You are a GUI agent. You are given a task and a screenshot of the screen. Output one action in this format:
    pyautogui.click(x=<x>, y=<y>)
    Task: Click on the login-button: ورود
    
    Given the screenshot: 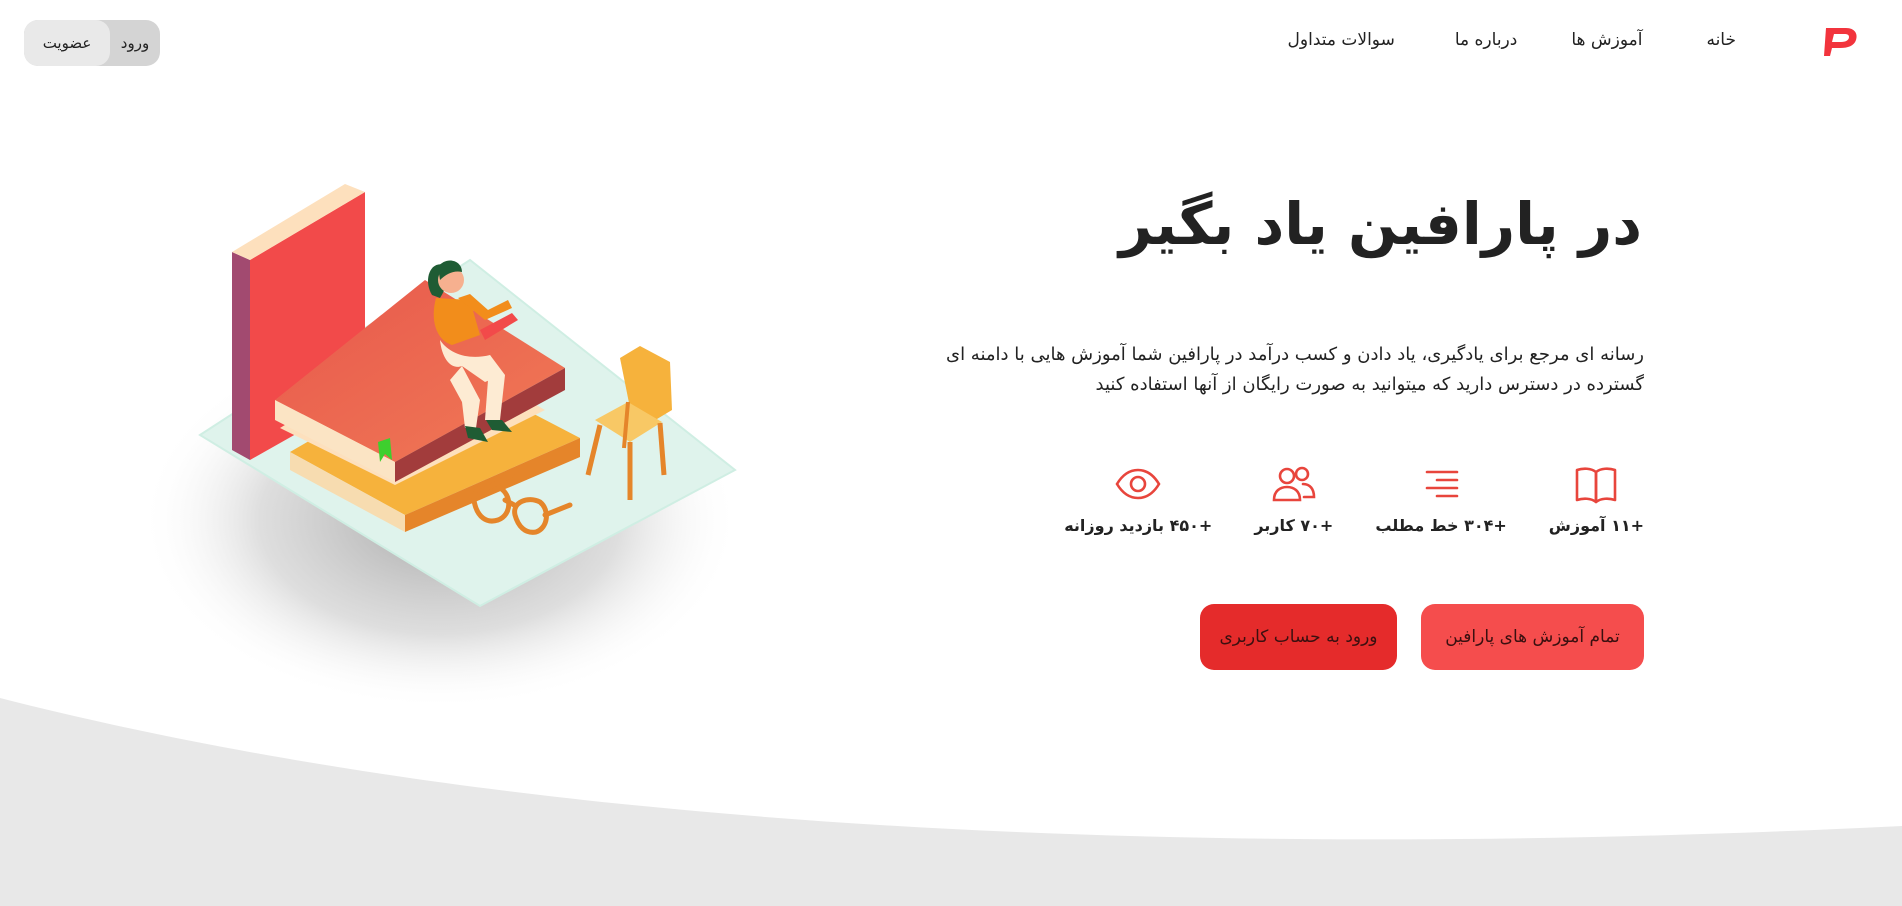 What is the action you would take?
    pyautogui.click(x=135, y=43)
    